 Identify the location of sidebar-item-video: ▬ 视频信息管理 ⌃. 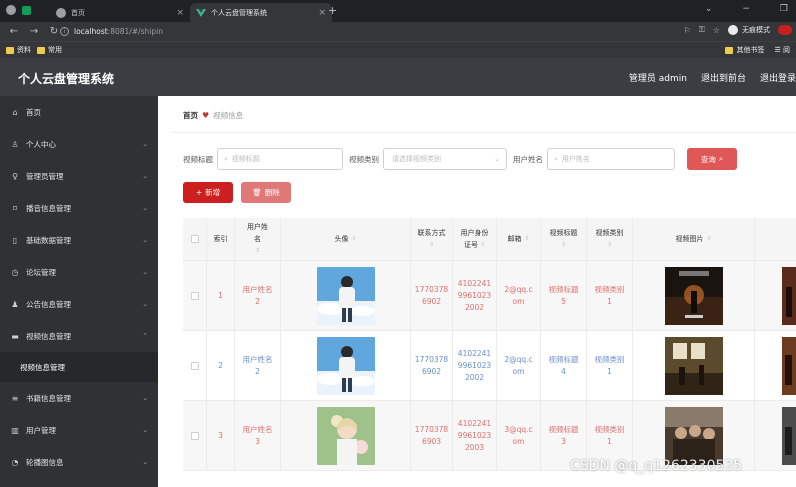
(79, 336).